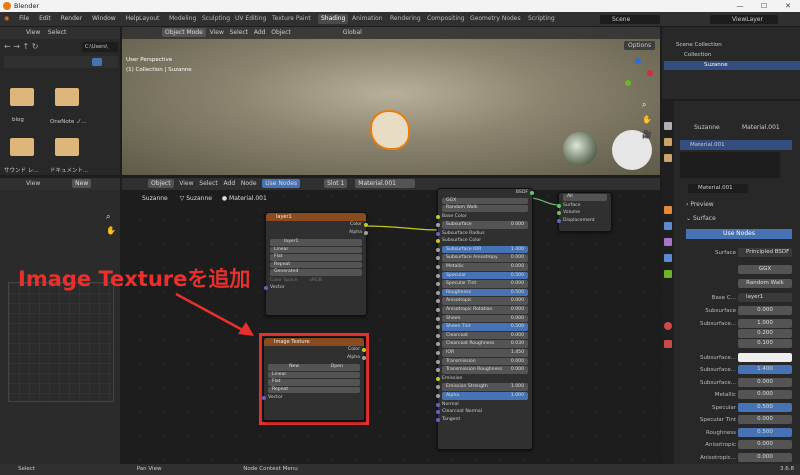  What do you see at coordinates (149, 19) in the screenshot?
I see `tab-layout: Layout` at bounding box center [149, 19].